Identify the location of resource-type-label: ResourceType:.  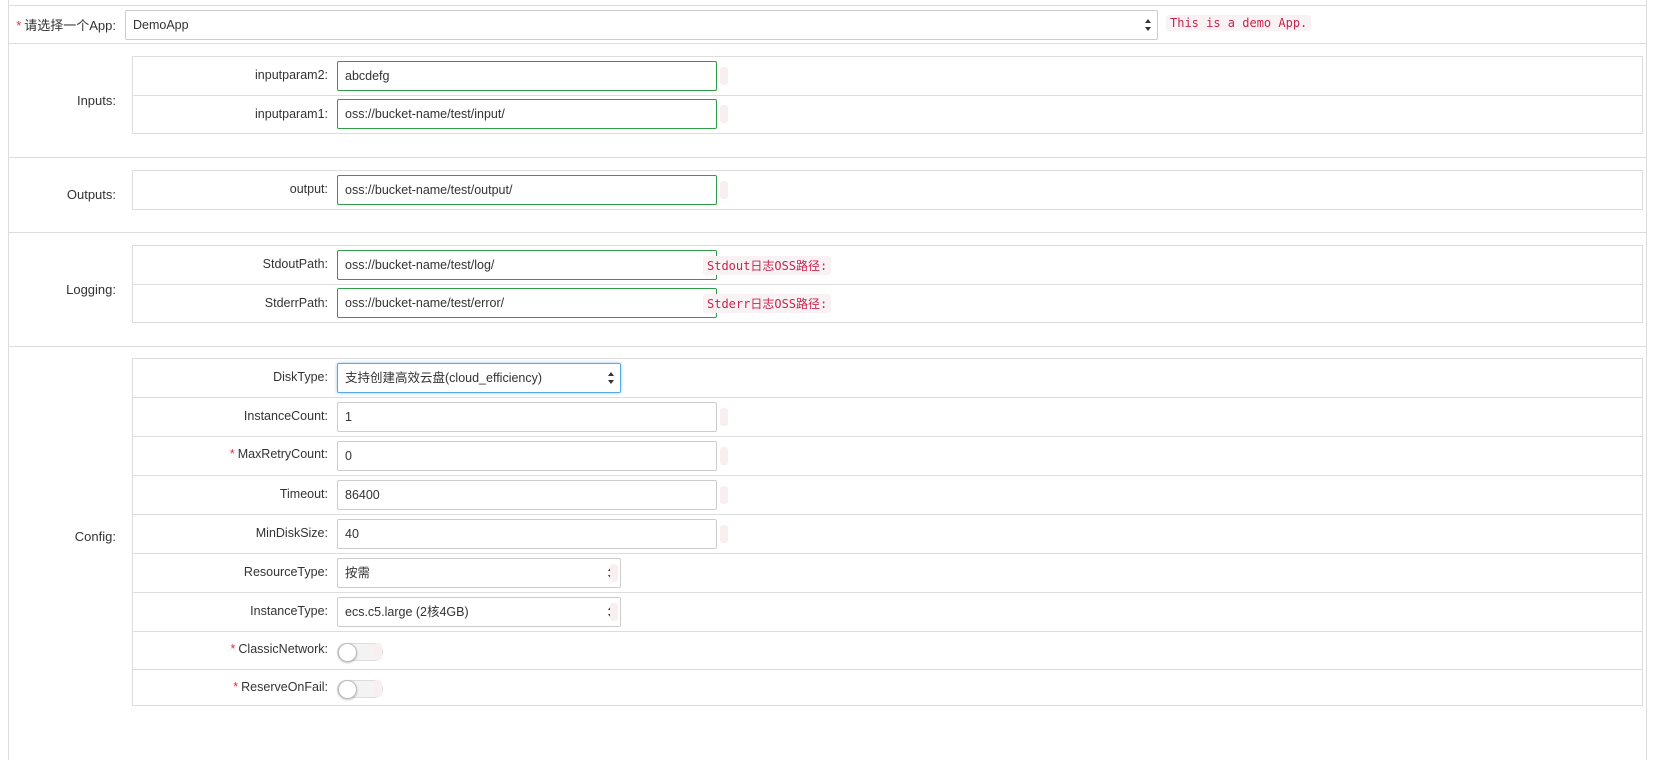
(285, 572).